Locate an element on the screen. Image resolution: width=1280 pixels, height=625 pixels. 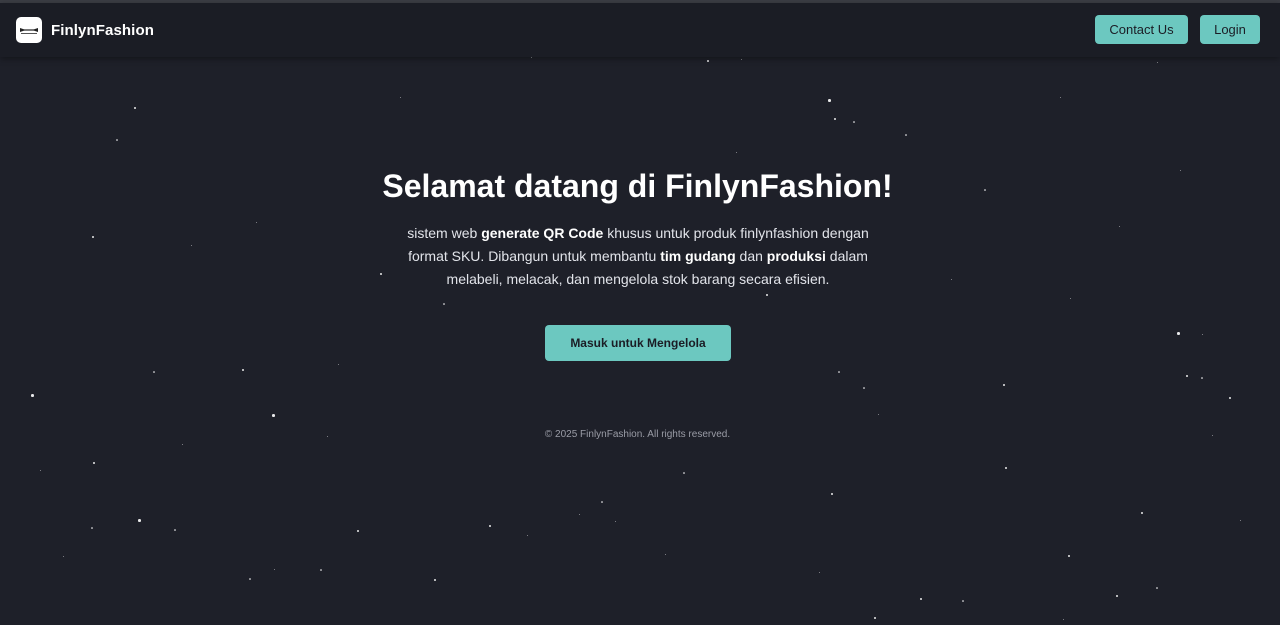
contact-us-button: Contact Us is located at coordinates (1141, 29).